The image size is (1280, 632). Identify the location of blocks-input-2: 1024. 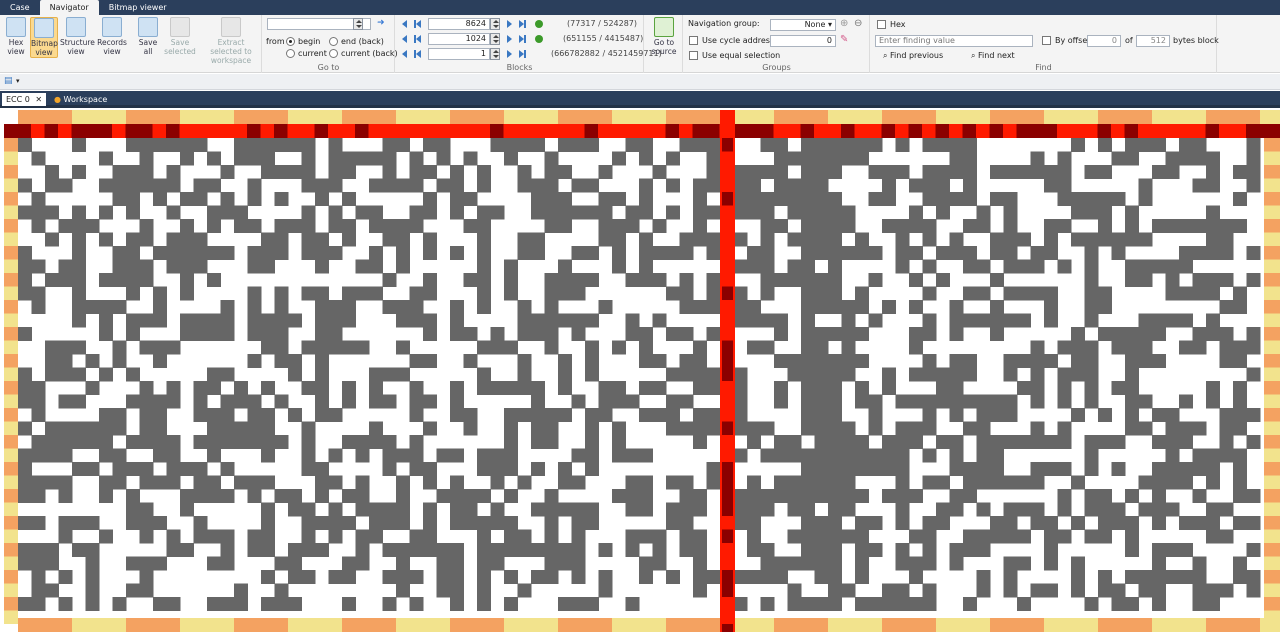
(459, 39).